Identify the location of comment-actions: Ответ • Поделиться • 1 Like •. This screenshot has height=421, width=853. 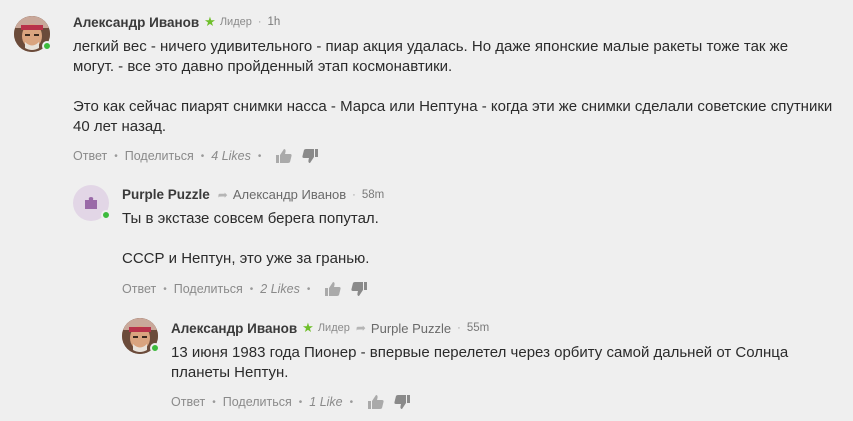
(291, 402).